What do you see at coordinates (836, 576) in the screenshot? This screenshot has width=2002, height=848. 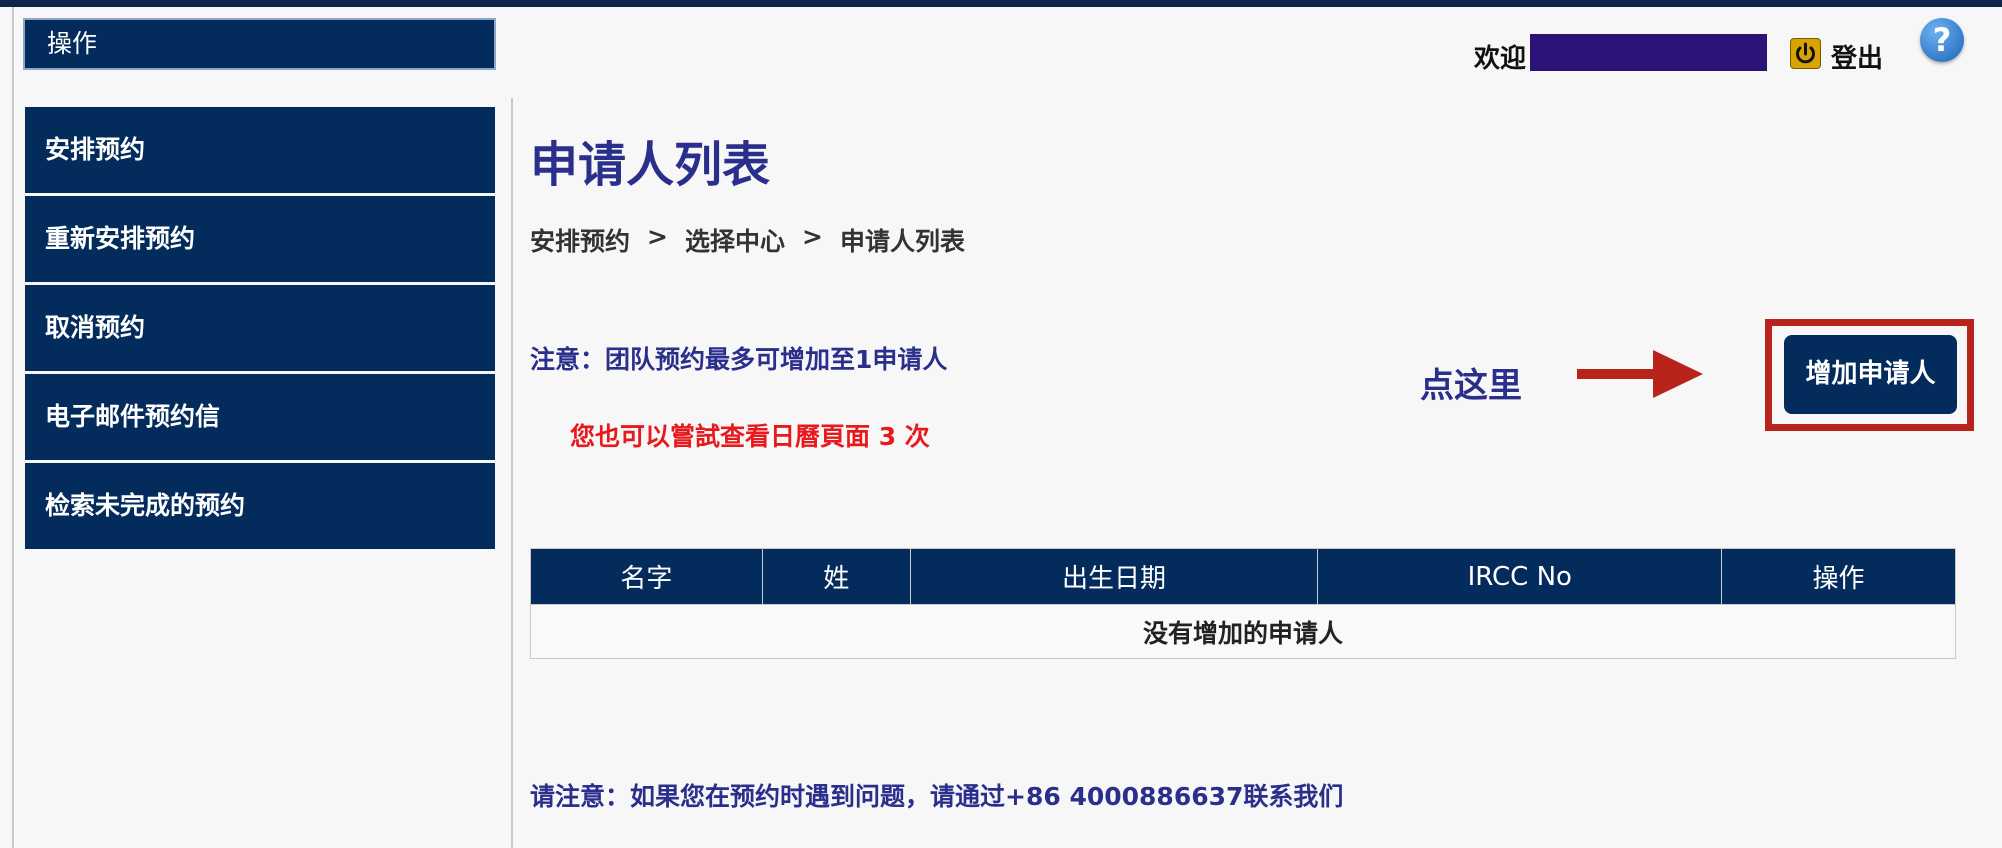 I see `column-header-last-name: 姓` at bounding box center [836, 576].